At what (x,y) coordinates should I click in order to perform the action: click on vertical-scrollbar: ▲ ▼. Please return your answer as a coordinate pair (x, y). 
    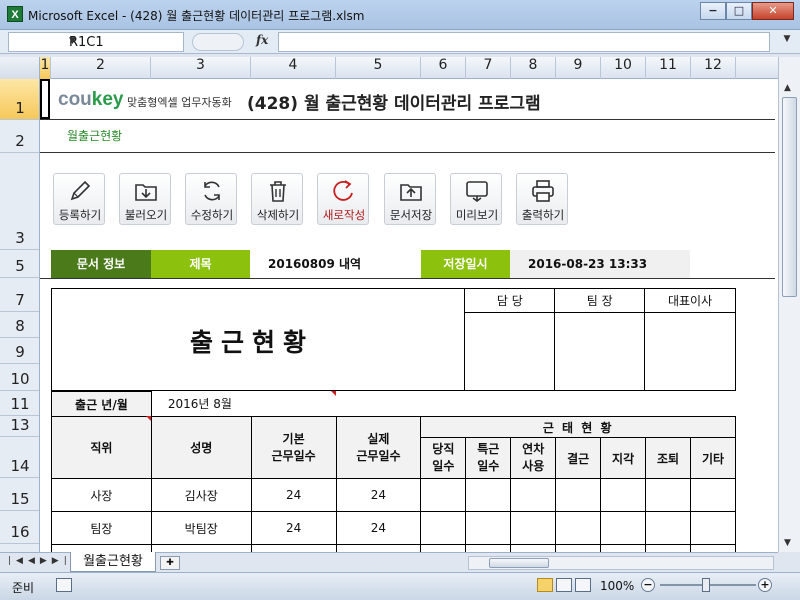
    Looking at the image, I should click on (789, 304).